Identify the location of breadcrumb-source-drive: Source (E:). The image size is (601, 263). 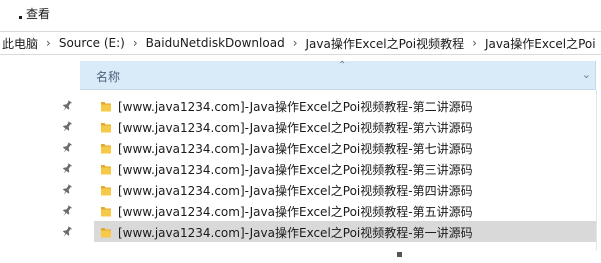
(92, 43).